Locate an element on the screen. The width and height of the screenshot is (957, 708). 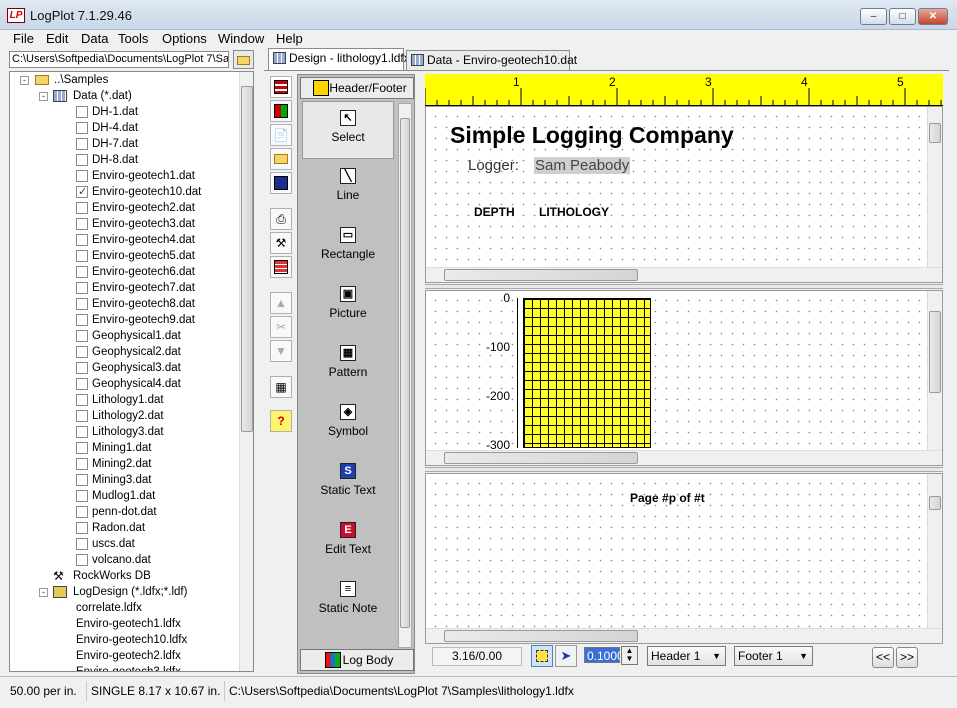
tree-design-file: Enviro-geotech2.ldfx is located at coordinates (128, 656).